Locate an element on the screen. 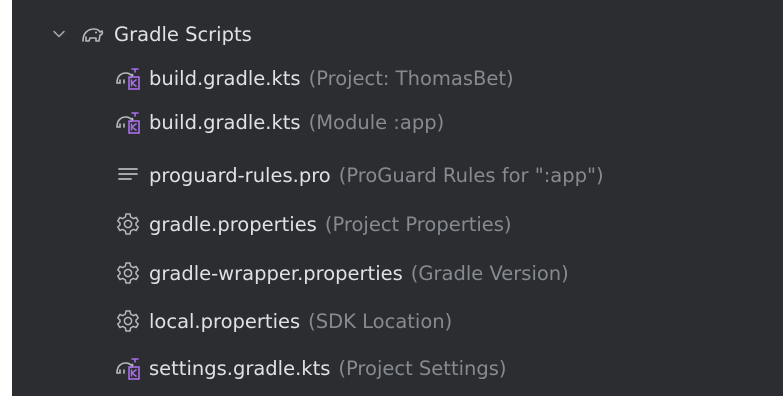 This screenshot has height=396, width=783. tree-item-local-properties: local.properties (SDK Location) is located at coordinates (283, 321).